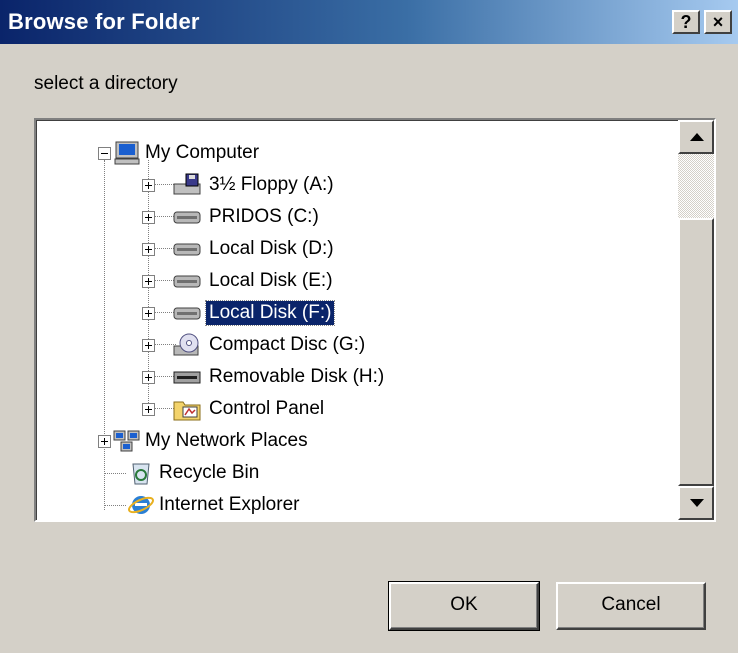  Describe the element at coordinates (186, 344) in the screenshot. I see `cd-drive-icon` at that location.